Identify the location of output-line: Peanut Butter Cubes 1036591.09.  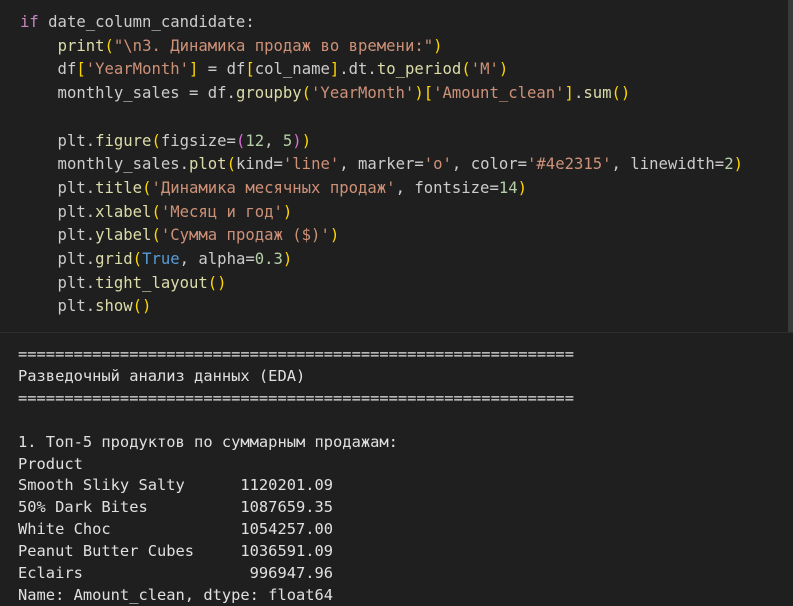
(176, 551).